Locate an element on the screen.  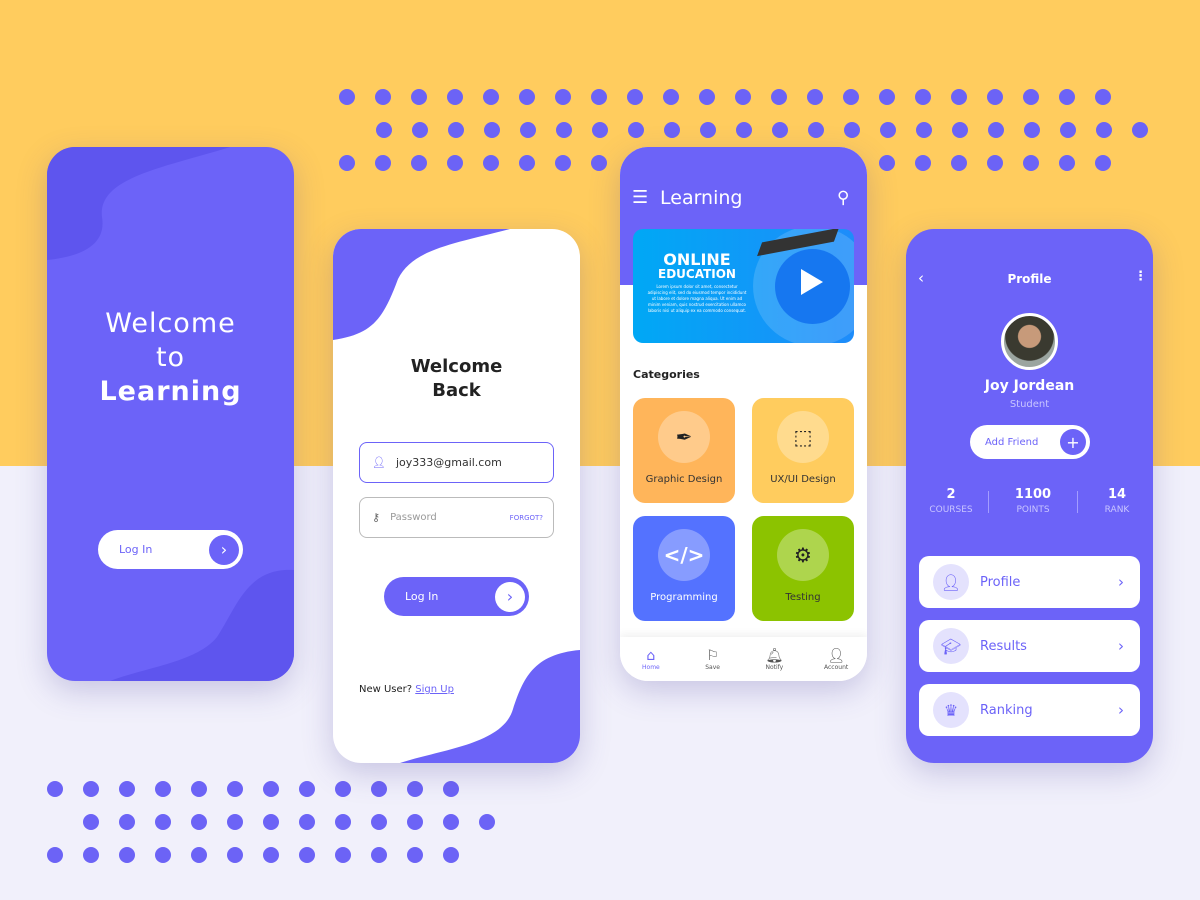
stat-label: POINTS is located at coordinates (1033, 510).